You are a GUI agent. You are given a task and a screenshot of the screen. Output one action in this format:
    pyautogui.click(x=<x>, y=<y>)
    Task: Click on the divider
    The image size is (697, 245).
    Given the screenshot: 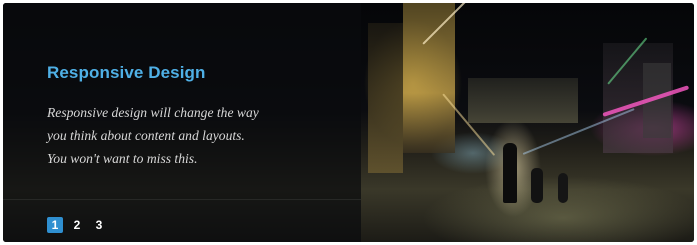 What is the action you would take?
    pyautogui.click(x=182, y=199)
    